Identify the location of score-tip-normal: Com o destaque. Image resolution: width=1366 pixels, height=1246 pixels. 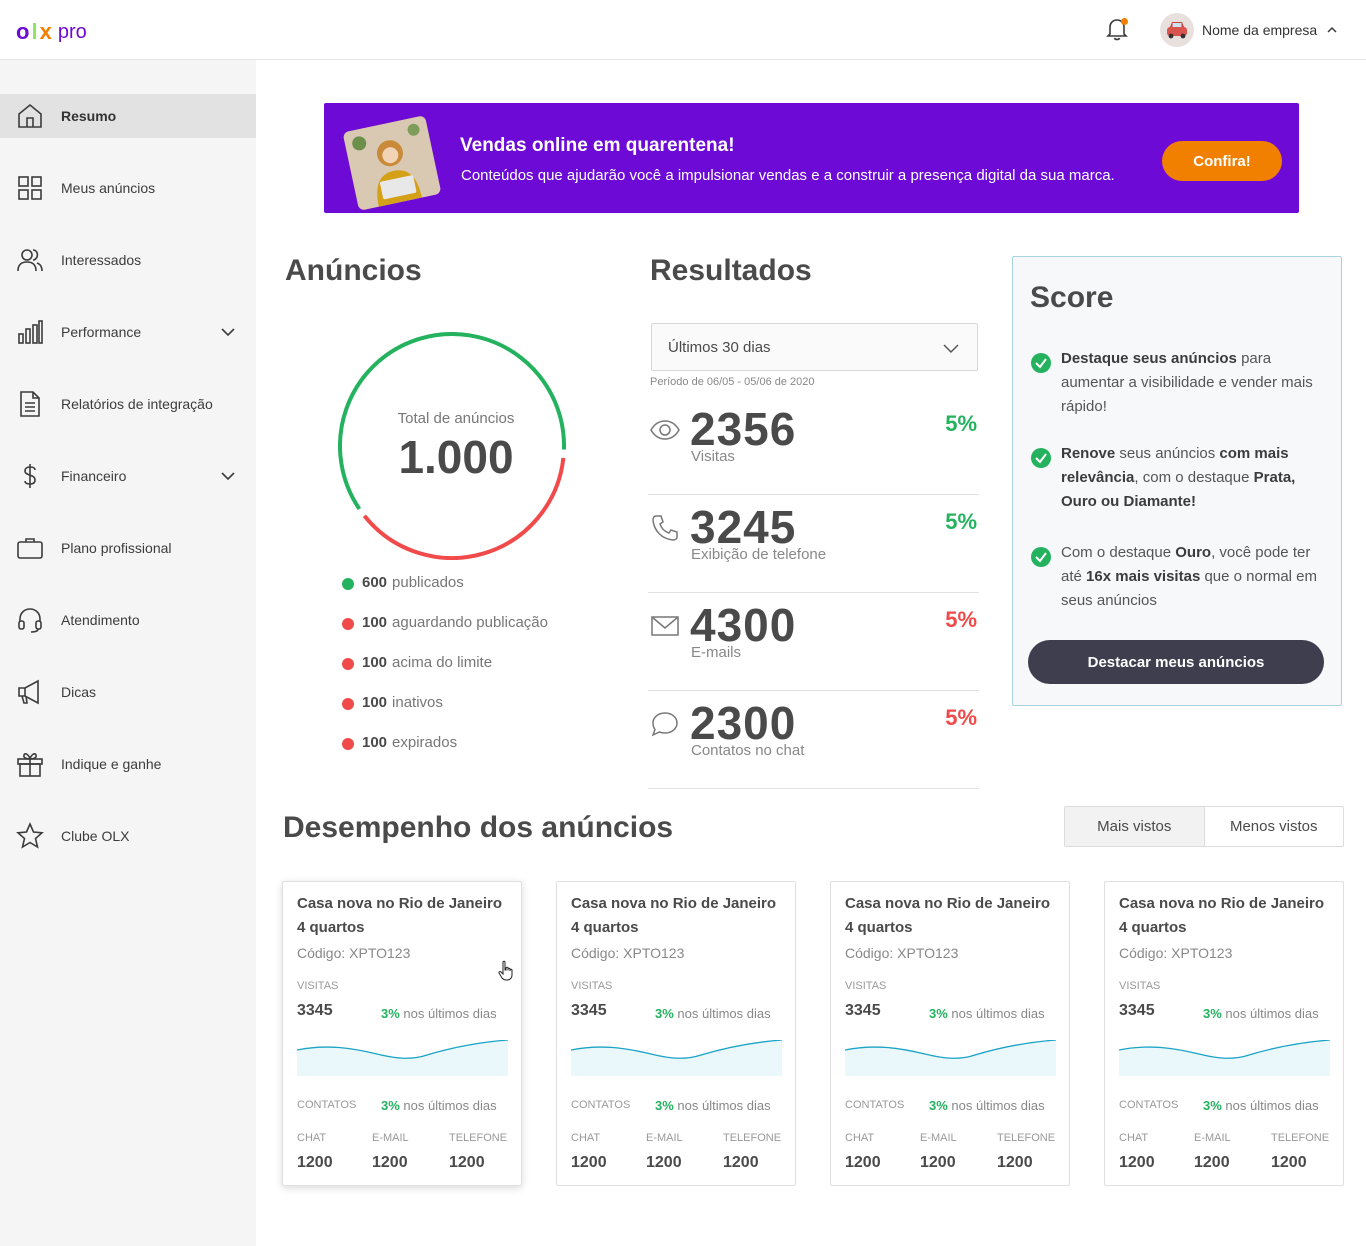
(1118, 552).